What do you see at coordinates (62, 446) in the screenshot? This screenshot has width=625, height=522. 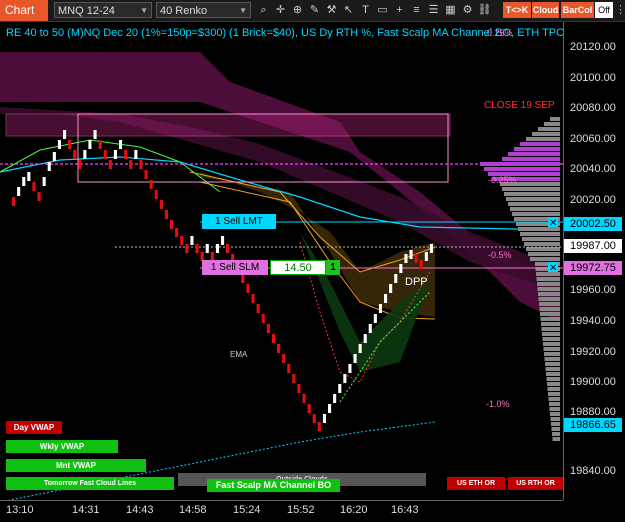 I see `wkly-vwap-button: Wkly VWAP` at bounding box center [62, 446].